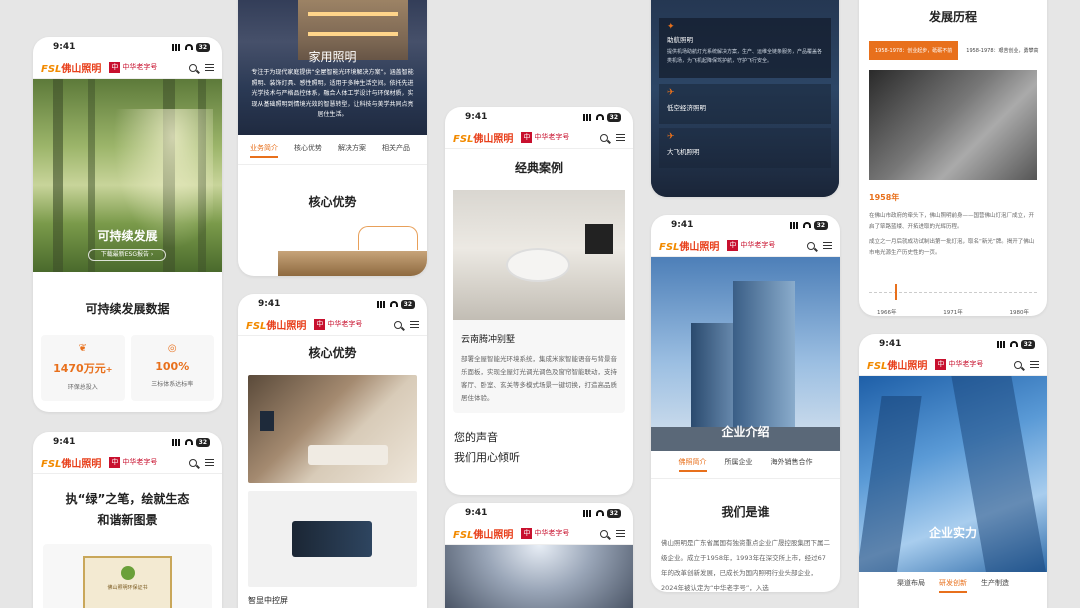  I want to click on section-title: 核心优势, so click(332, 202).